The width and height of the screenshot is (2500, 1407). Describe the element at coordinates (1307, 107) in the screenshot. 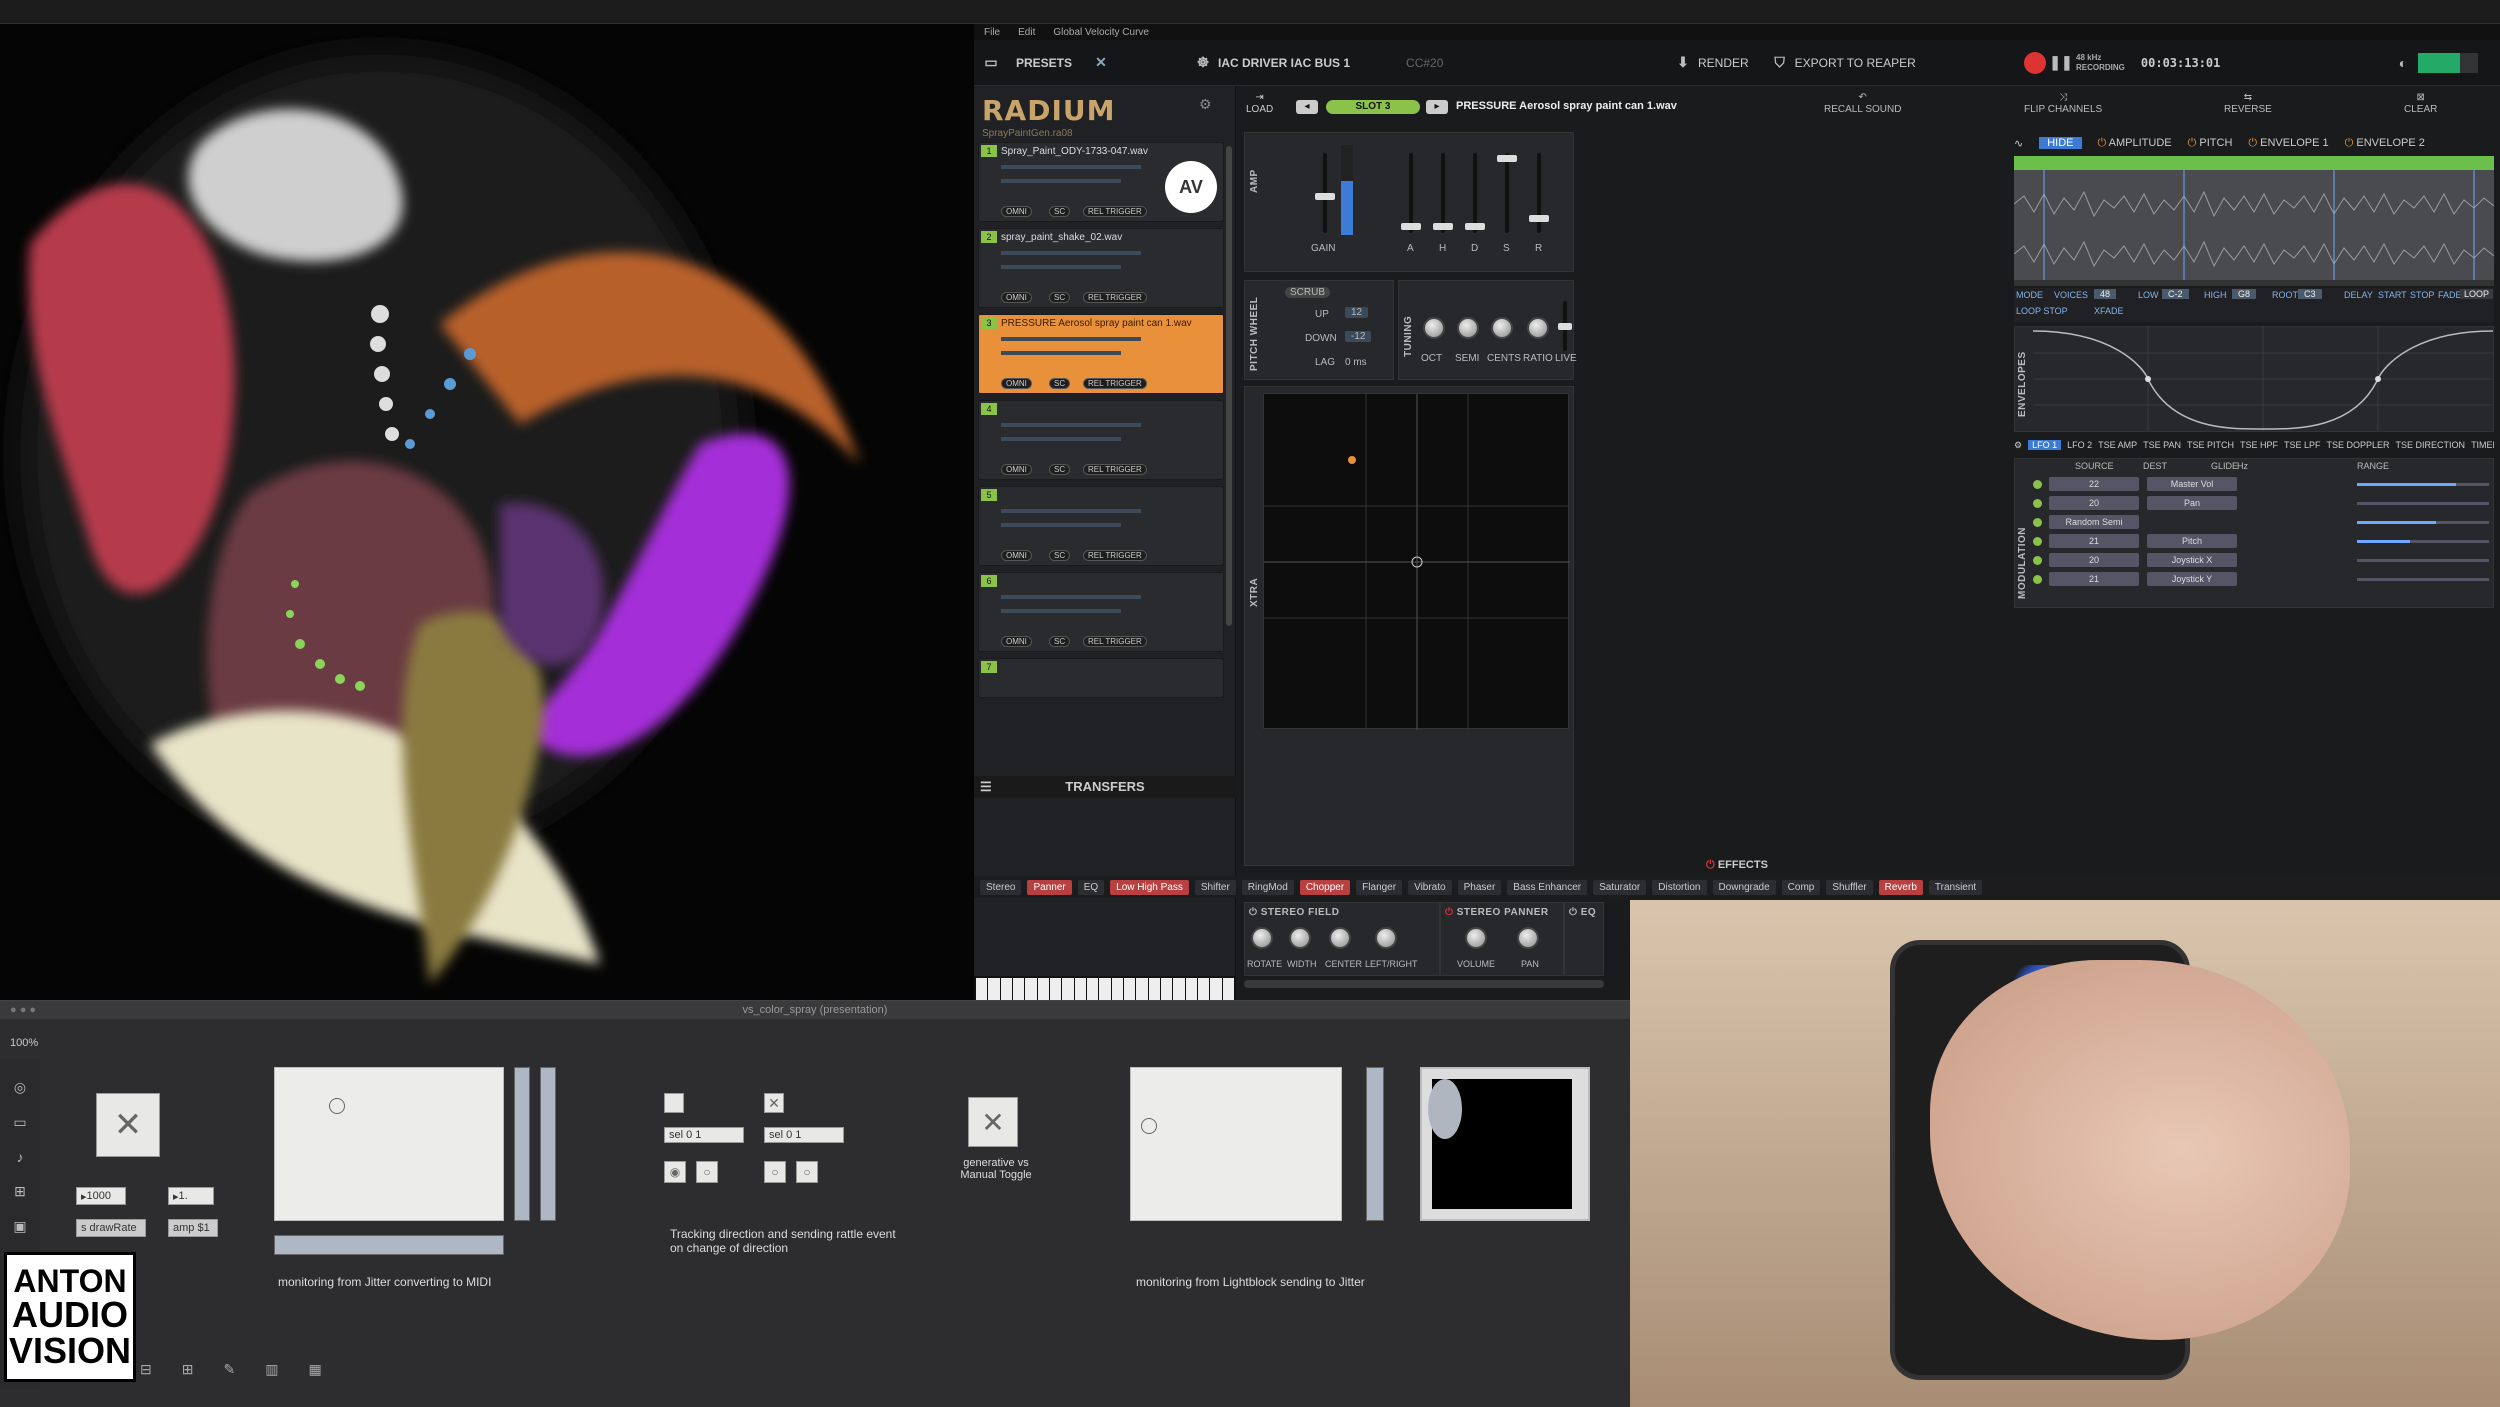

I see `prev-slot-button: ◂` at that location.